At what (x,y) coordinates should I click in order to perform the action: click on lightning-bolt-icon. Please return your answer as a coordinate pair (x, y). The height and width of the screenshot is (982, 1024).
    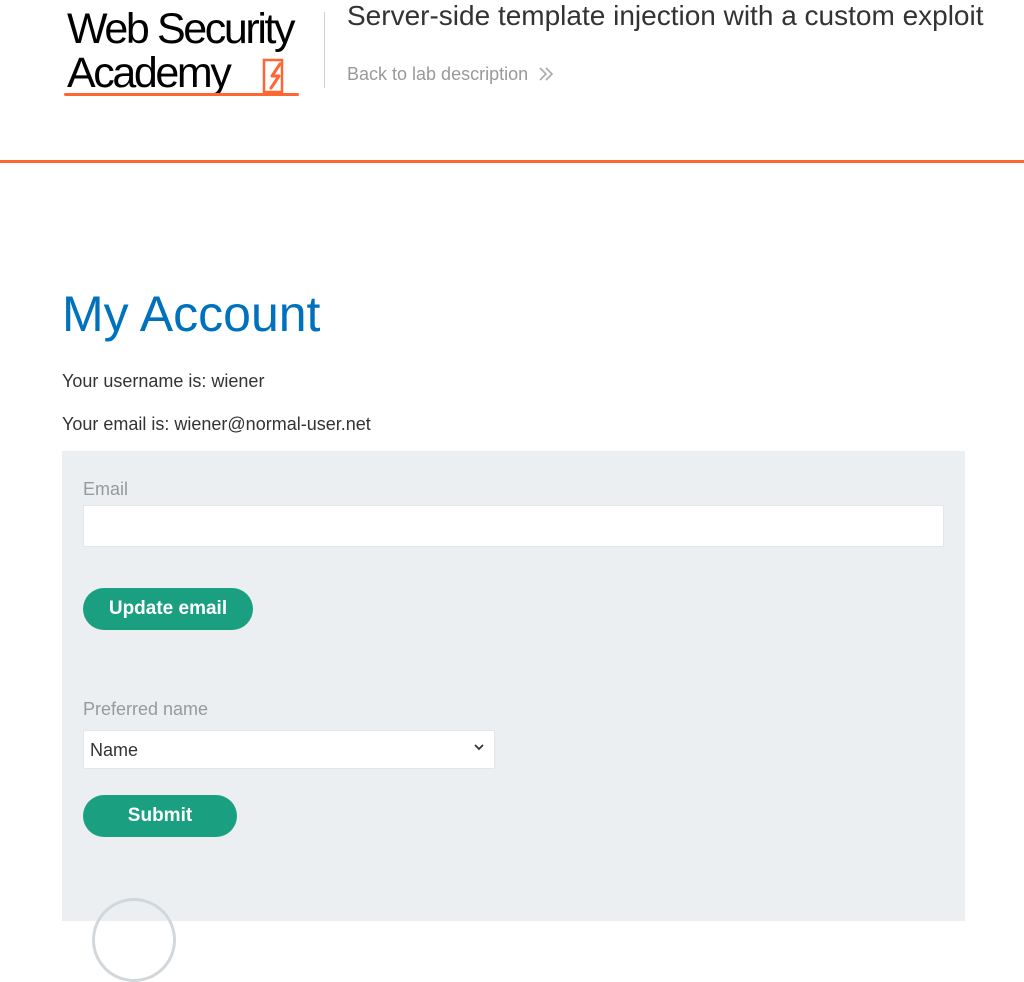
    Looking at the image, I should click on (273, 76).